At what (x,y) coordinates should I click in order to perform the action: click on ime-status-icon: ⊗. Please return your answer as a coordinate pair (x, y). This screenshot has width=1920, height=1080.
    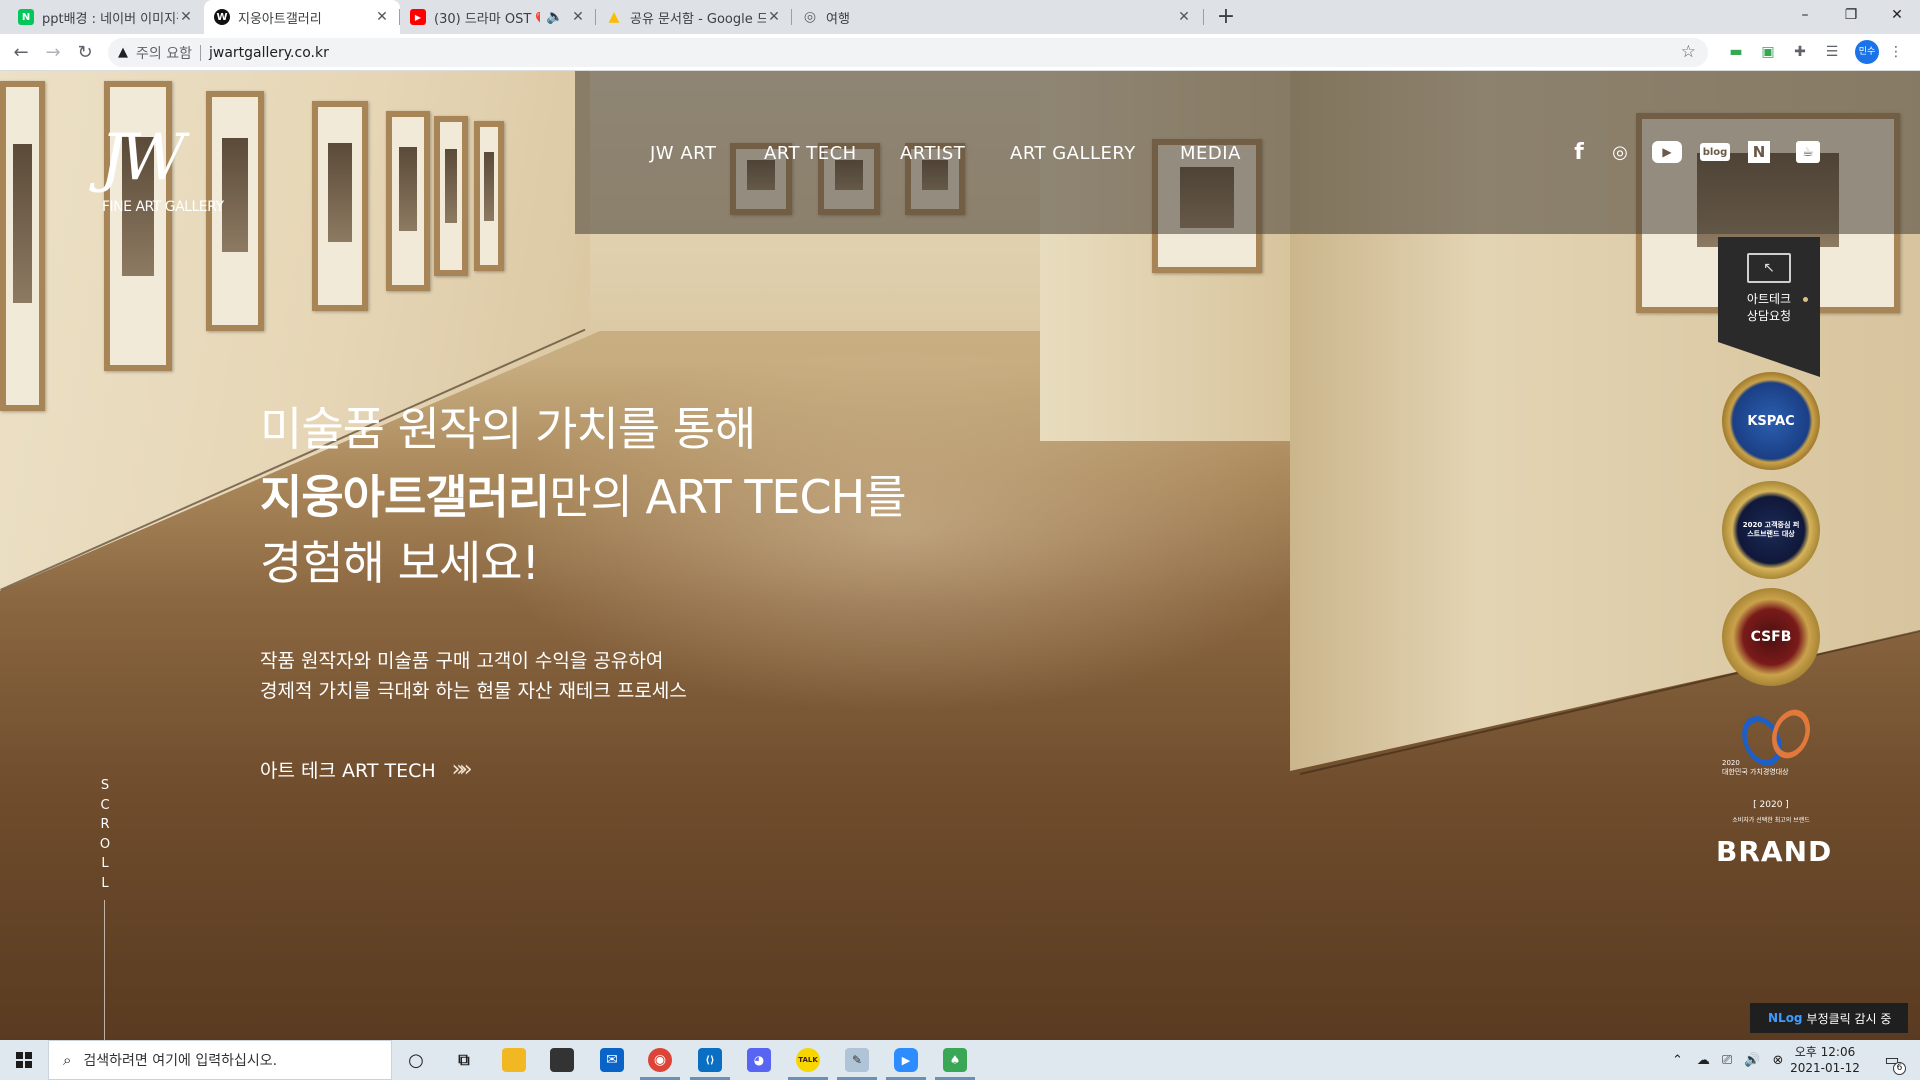
    Looking at the image, I should click on (1778, 1060).